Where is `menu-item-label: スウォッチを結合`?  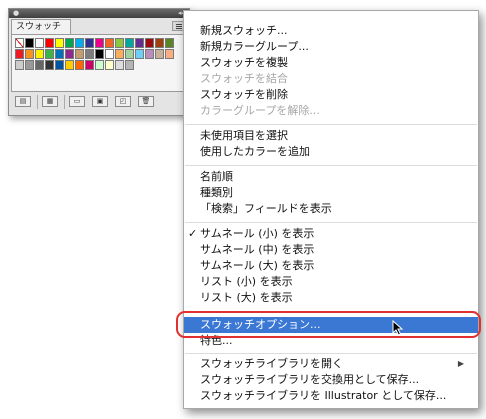
menu-item-label: スウォッチを結合 is located at coordinates (244, 78).